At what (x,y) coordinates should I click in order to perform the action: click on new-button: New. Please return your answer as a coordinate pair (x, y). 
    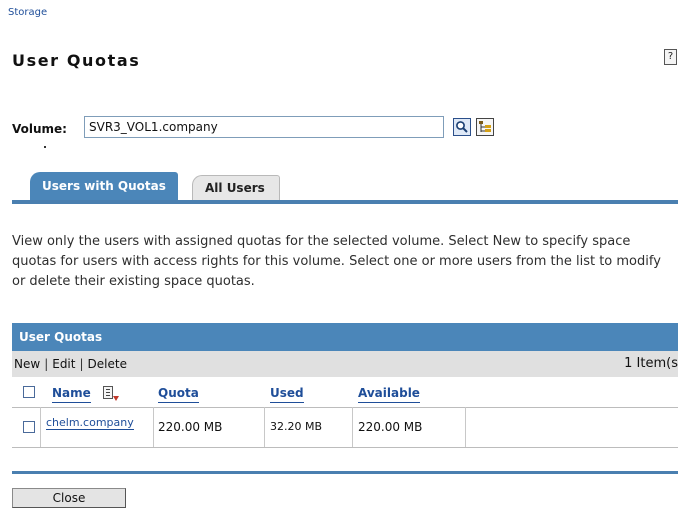
    Looking at the image, I should click on (27, 364).